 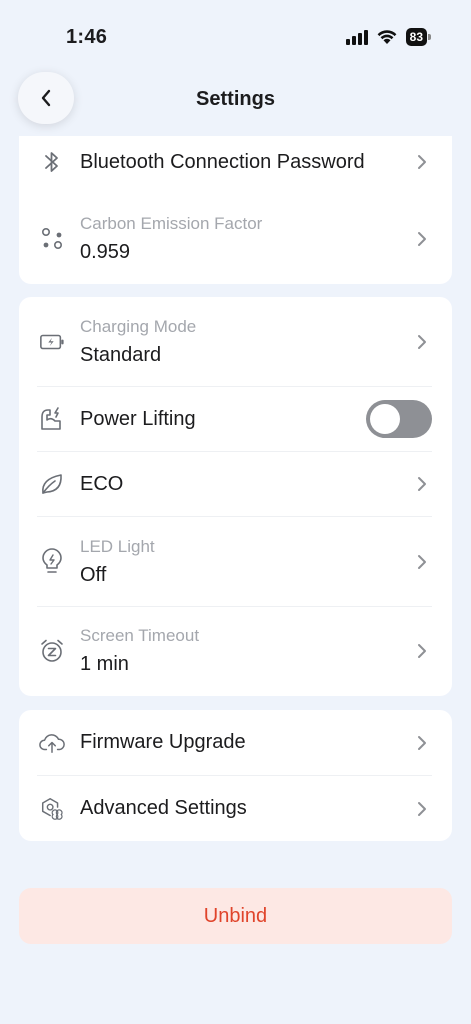 What do you see at coordinates (138, 326) in the screenshot?
I see `charging-mode-label: Charging Mode` at bounding box center [138, 326].